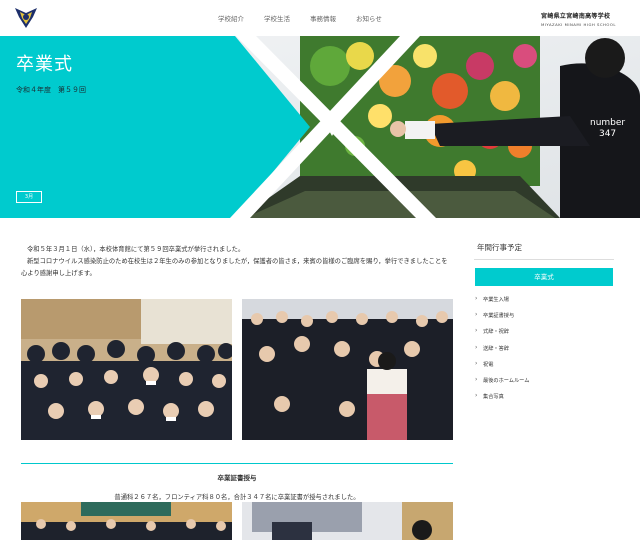  Describe the element at coordinates (608, 123) in the screenshot. I see `number-label: number` at that location.